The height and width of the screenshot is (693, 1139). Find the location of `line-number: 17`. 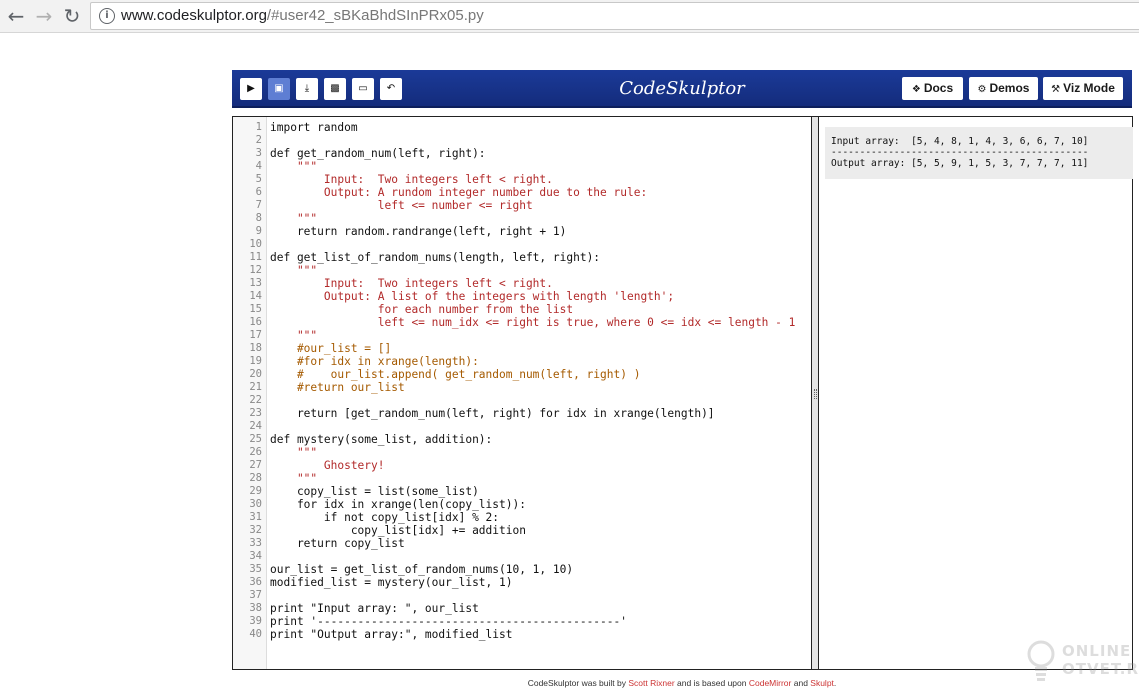

line-number: 17 is located at coordinates (255, 335).